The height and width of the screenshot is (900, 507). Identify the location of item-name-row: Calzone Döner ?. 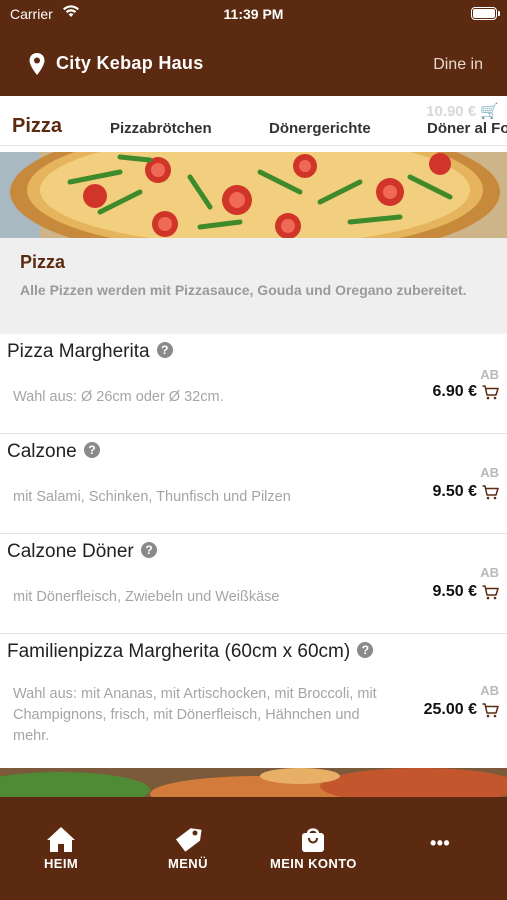
(82, 552).